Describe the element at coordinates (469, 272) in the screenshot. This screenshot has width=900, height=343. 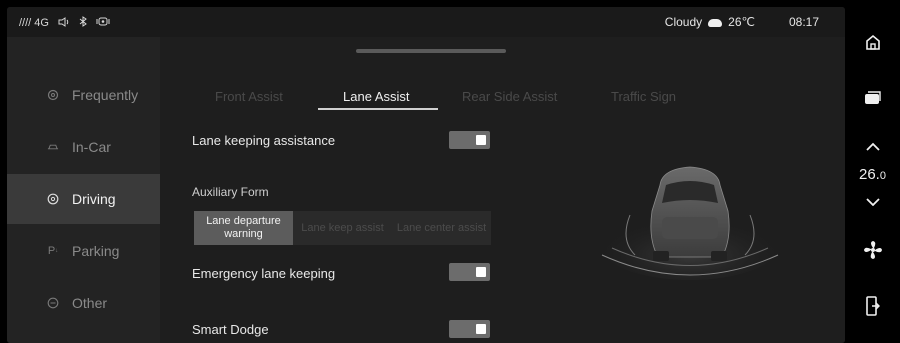
I see `emergency-lane-toggle` at that location.